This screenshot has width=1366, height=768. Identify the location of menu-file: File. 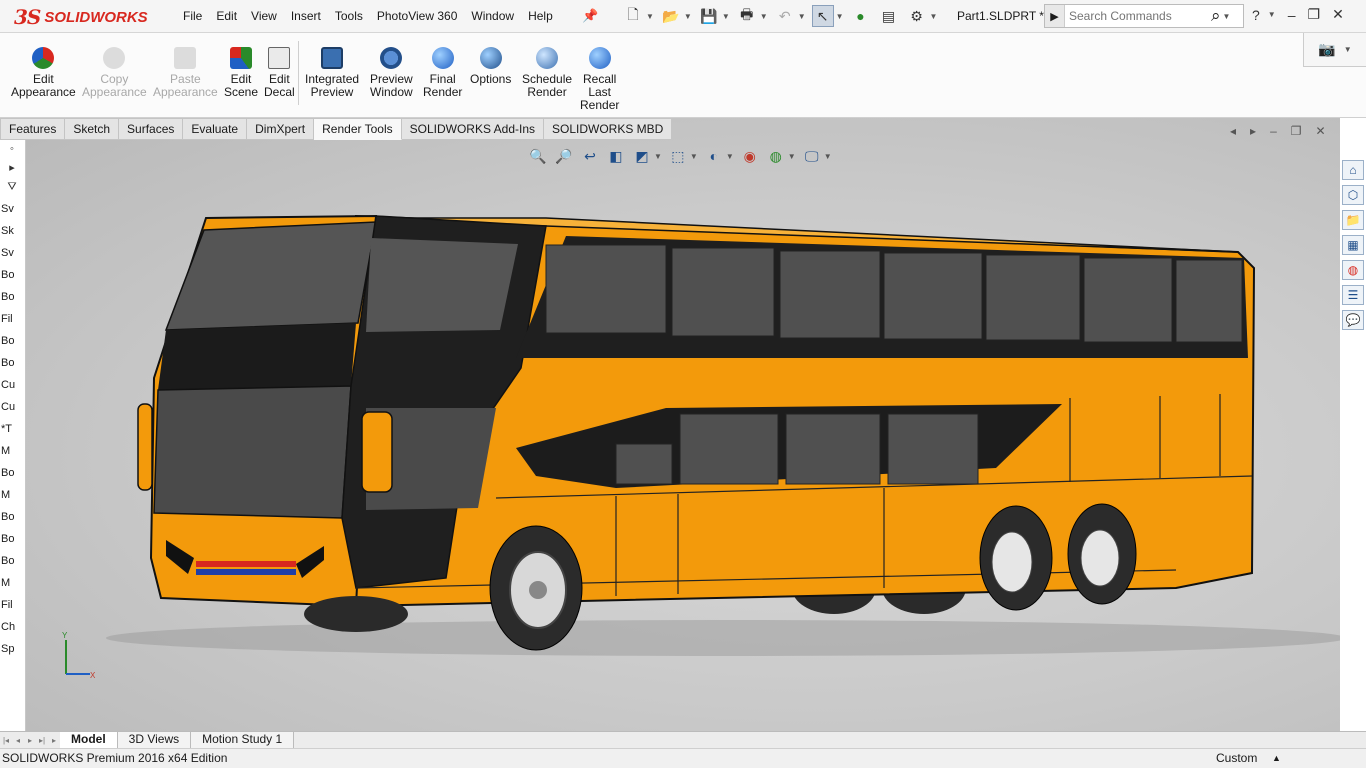
(192, 16).